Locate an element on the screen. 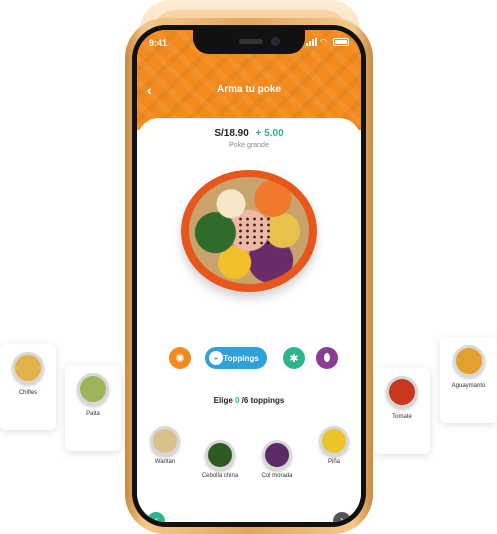 This screenshot has width=497, height=534. wantan-dish is located at coordinates (165, 441).